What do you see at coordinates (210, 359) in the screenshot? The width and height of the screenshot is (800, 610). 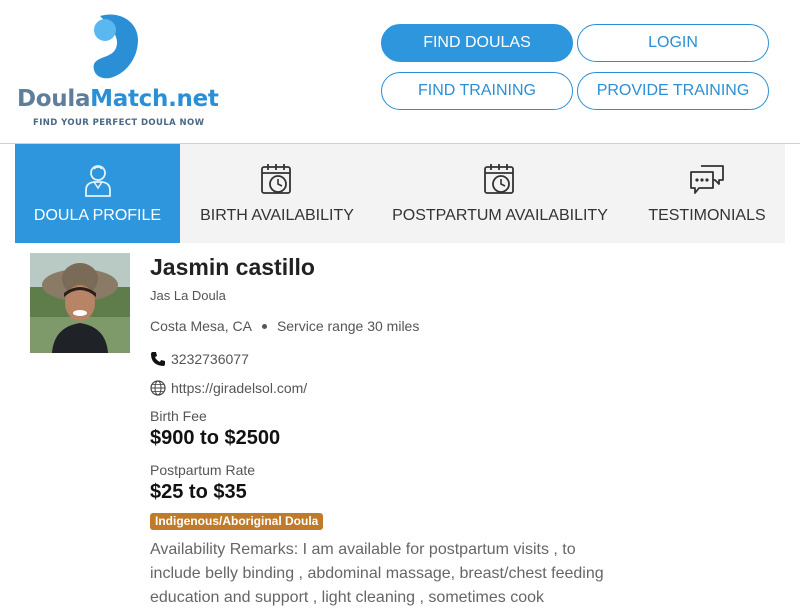 I see `phone-number: 3232736077` at bounding box center [210, 359].